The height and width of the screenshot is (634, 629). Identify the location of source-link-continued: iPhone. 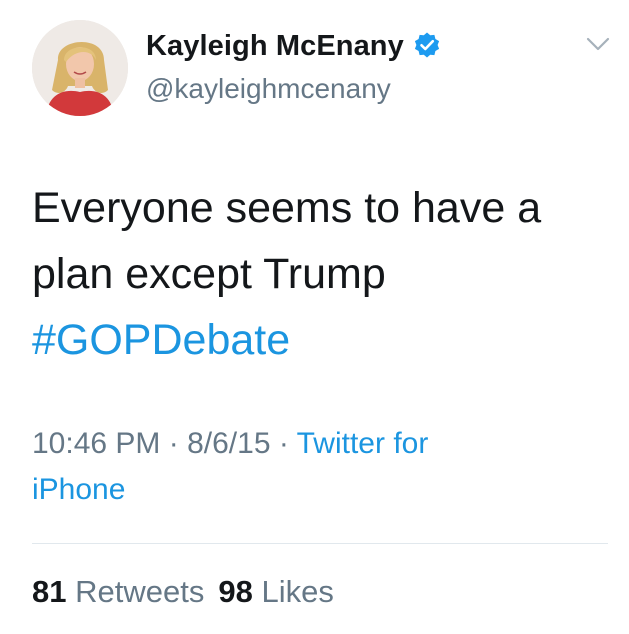
(78, 489).